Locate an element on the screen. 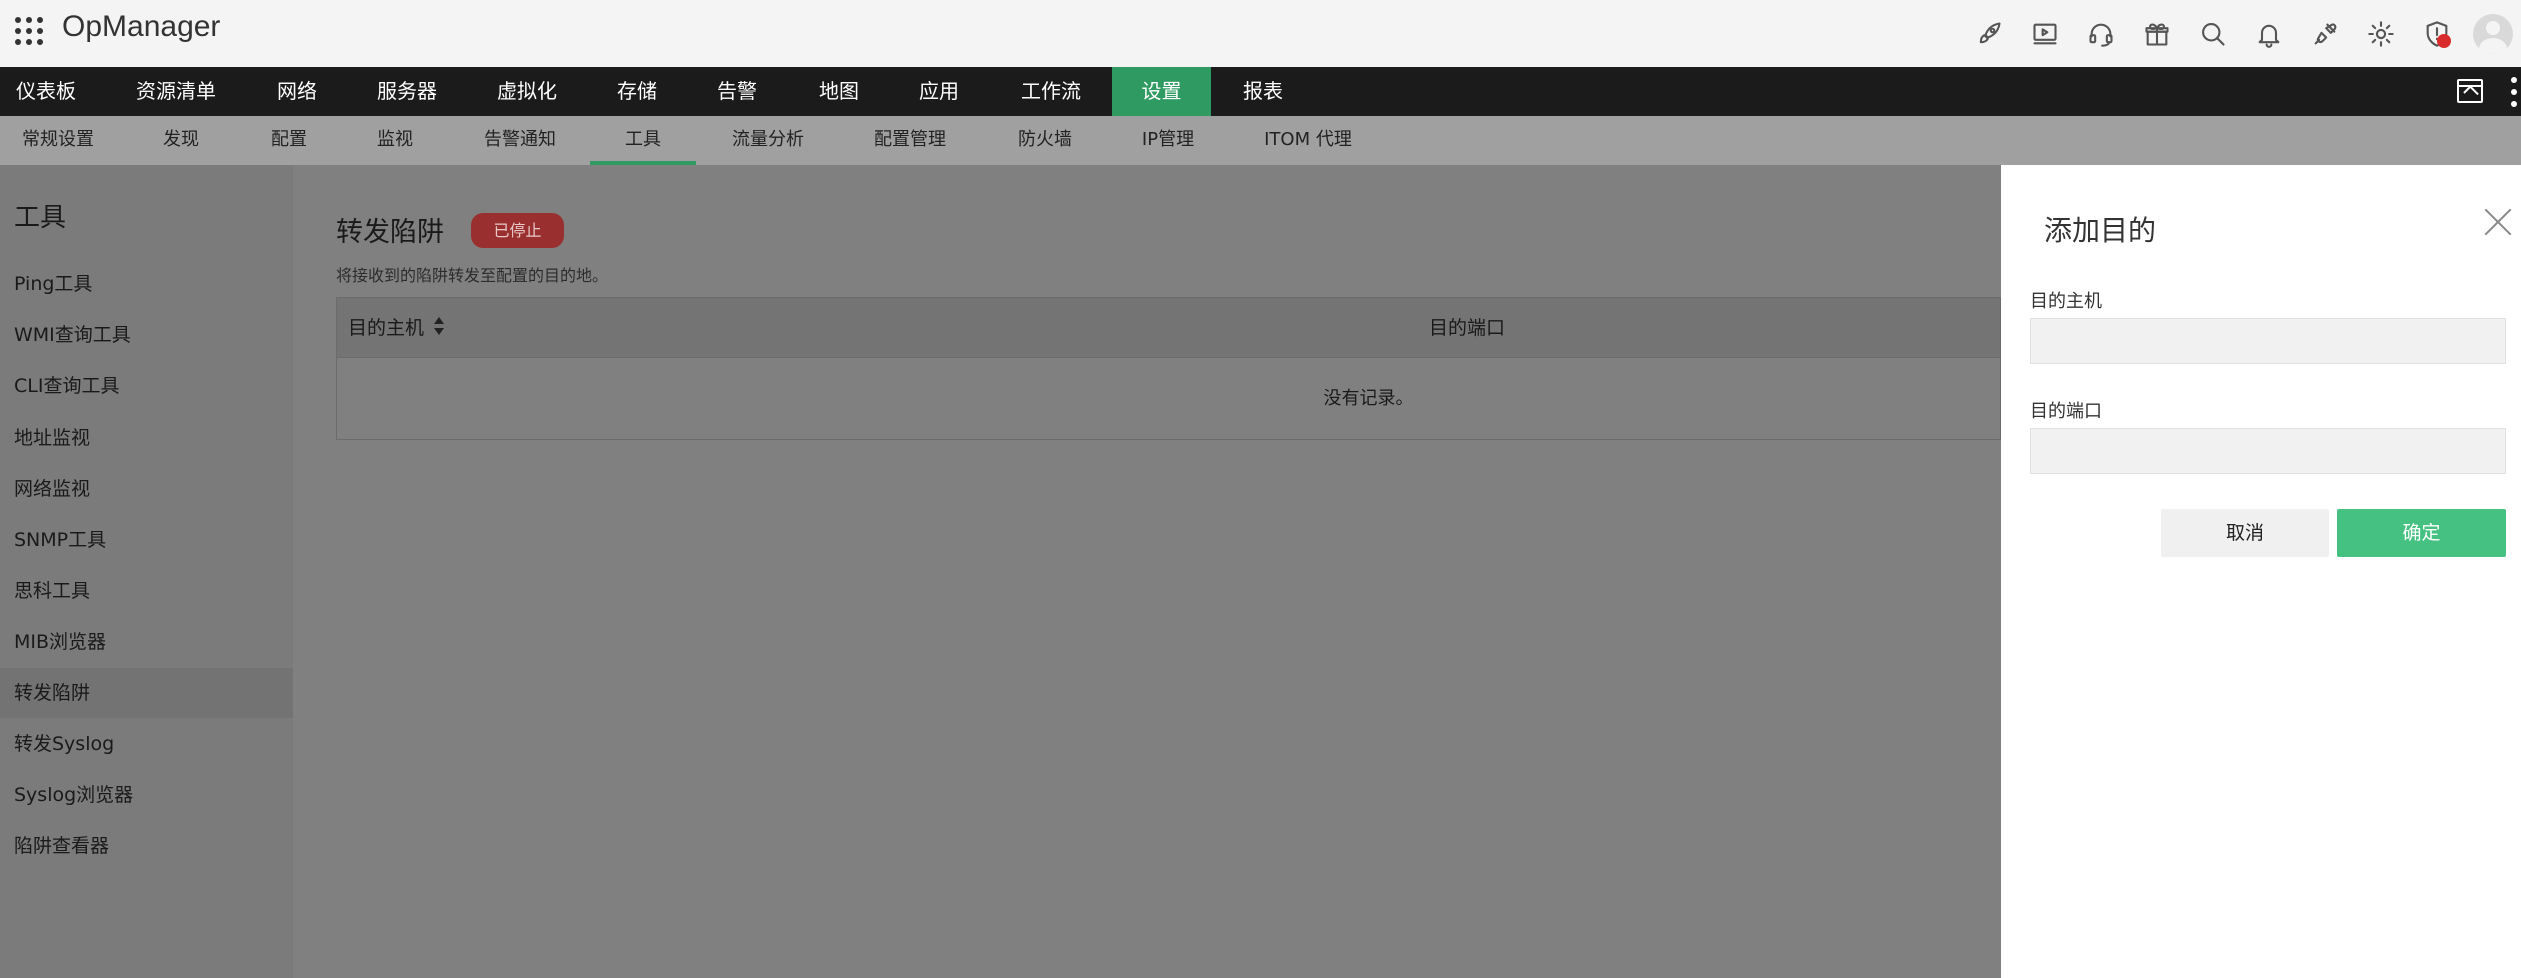 This screenshot has width=2521, height=978. tab-inventory: 资源清单 is located at coordinates (176, 91).